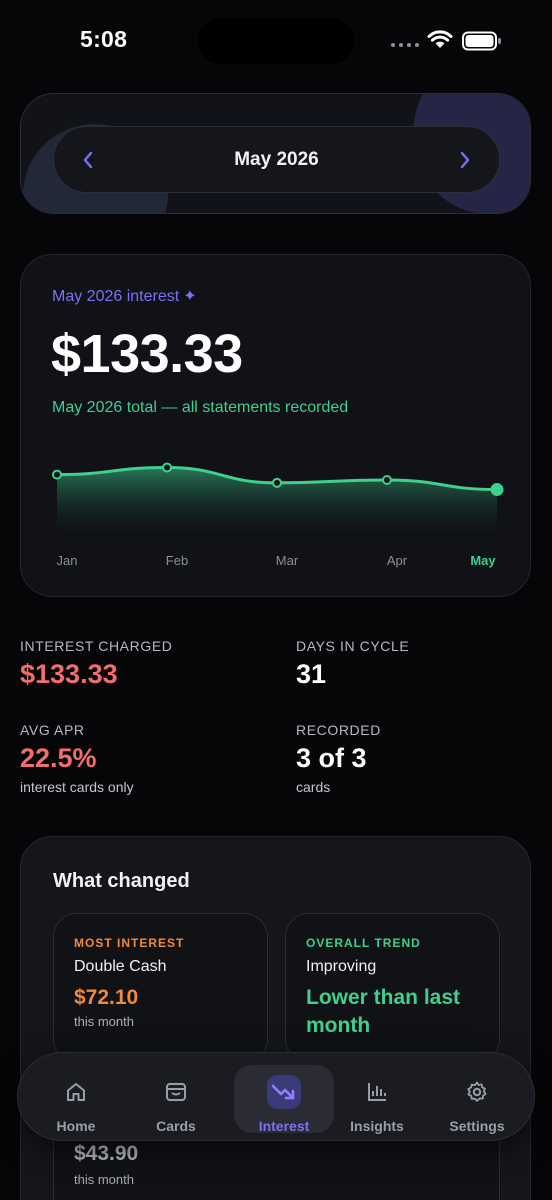 This screenshot has width=552, height=1200. I want to click on tab-cards: Cards, so click(176, 1097).